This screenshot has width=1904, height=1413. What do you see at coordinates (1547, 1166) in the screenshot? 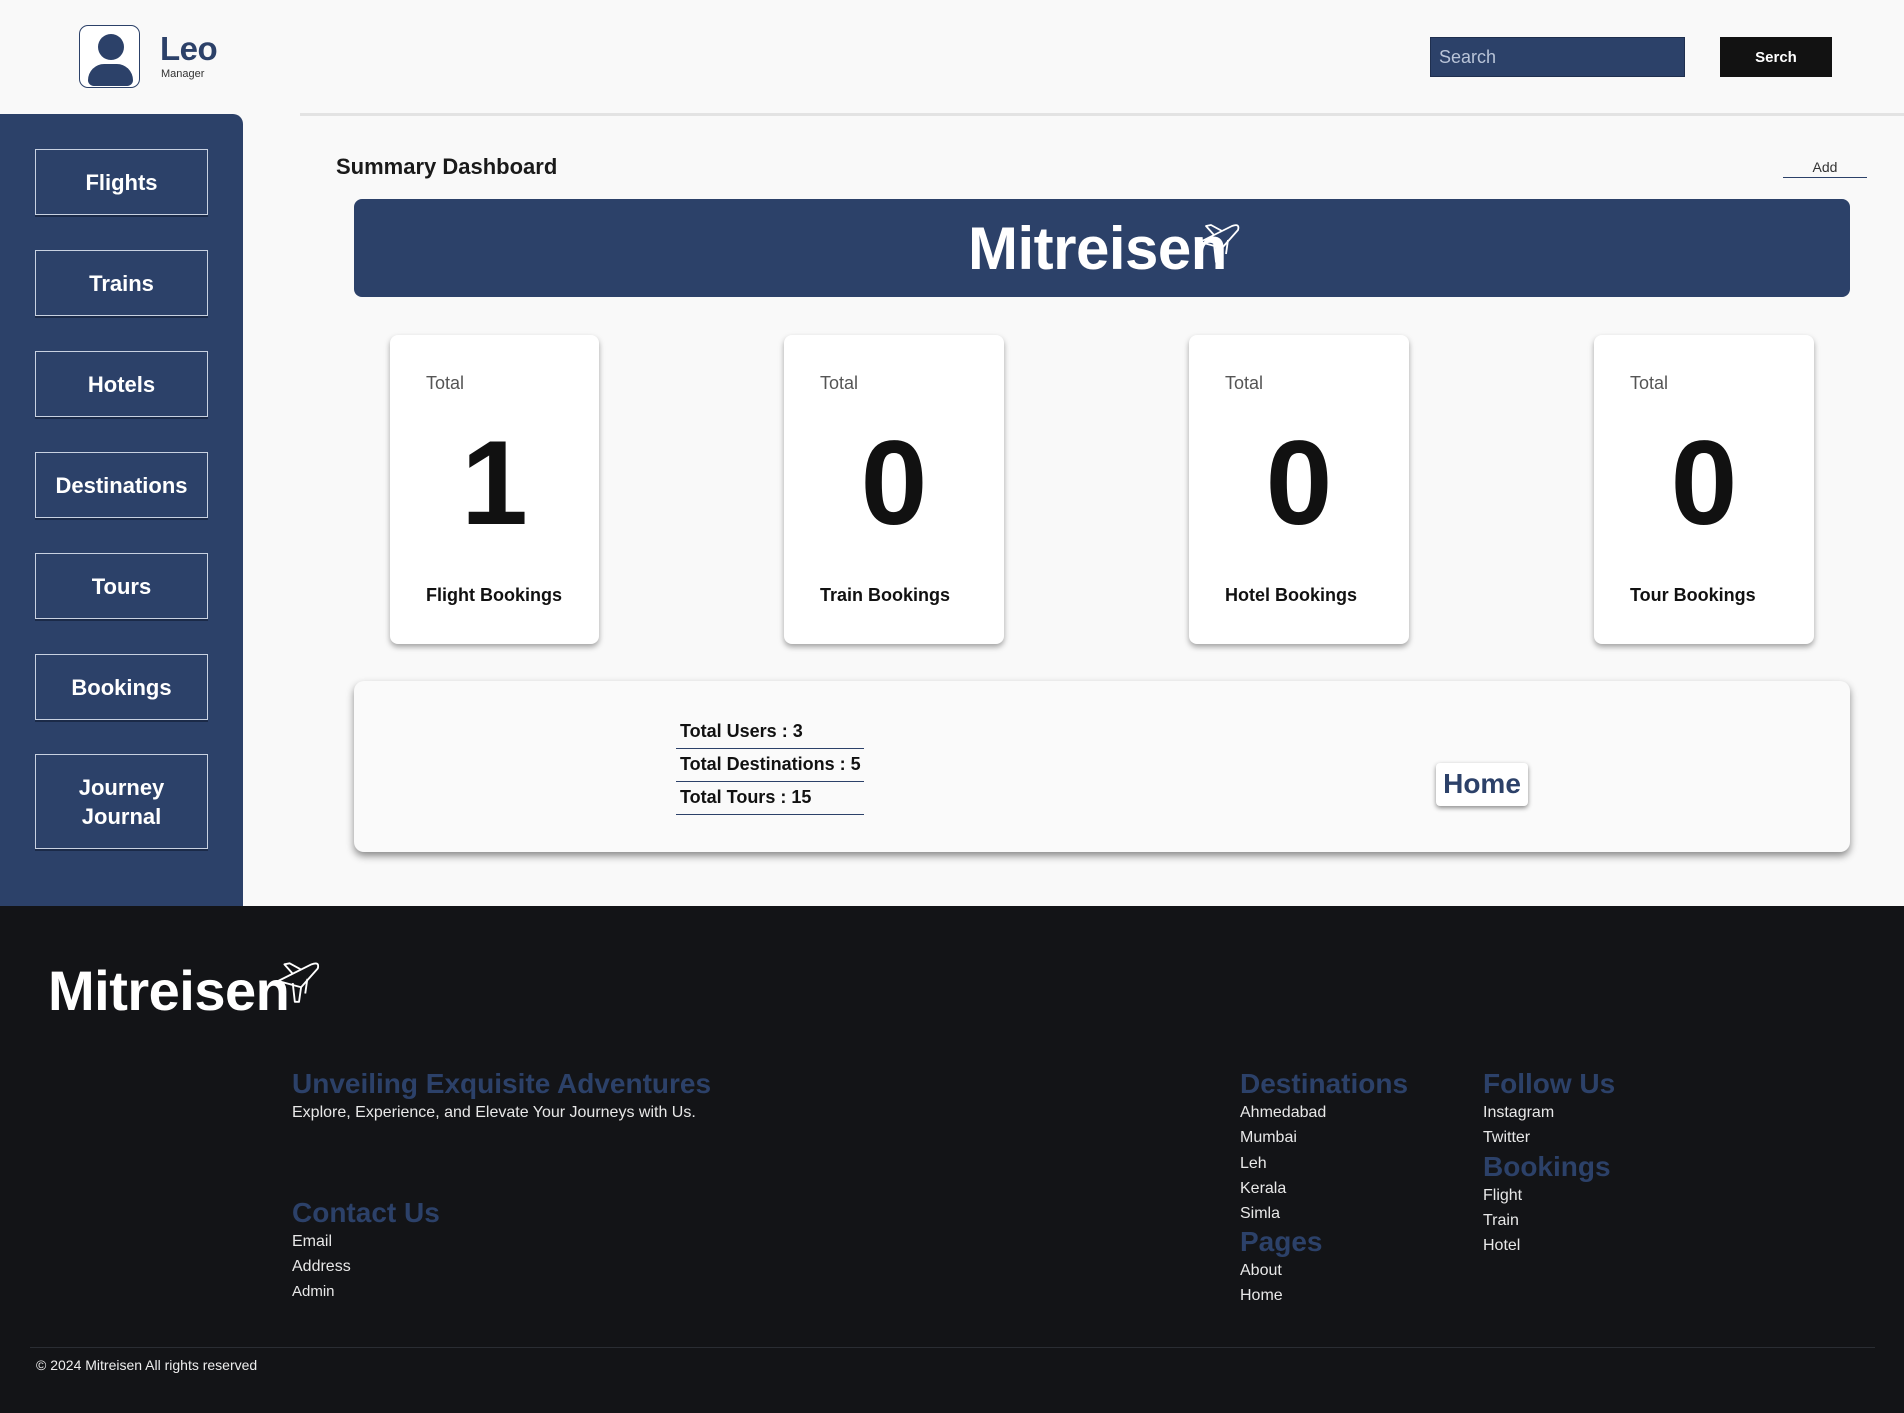
I see `footer-bookings-heading: Bookings` at bounding box center [1547, 1166].